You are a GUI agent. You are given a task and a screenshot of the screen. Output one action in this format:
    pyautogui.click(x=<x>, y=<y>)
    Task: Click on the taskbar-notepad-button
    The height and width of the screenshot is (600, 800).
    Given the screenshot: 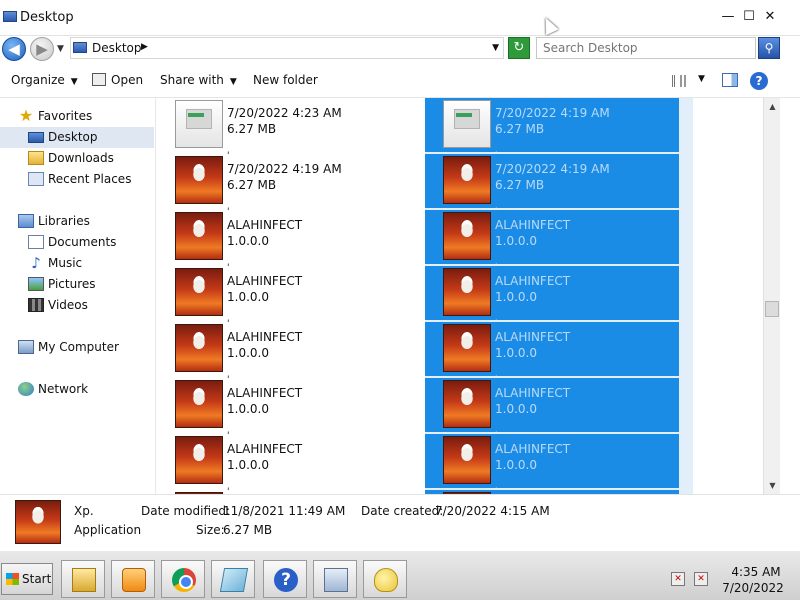 What is the action you would take?
    pyautogui.click(x=233, y=579)
    